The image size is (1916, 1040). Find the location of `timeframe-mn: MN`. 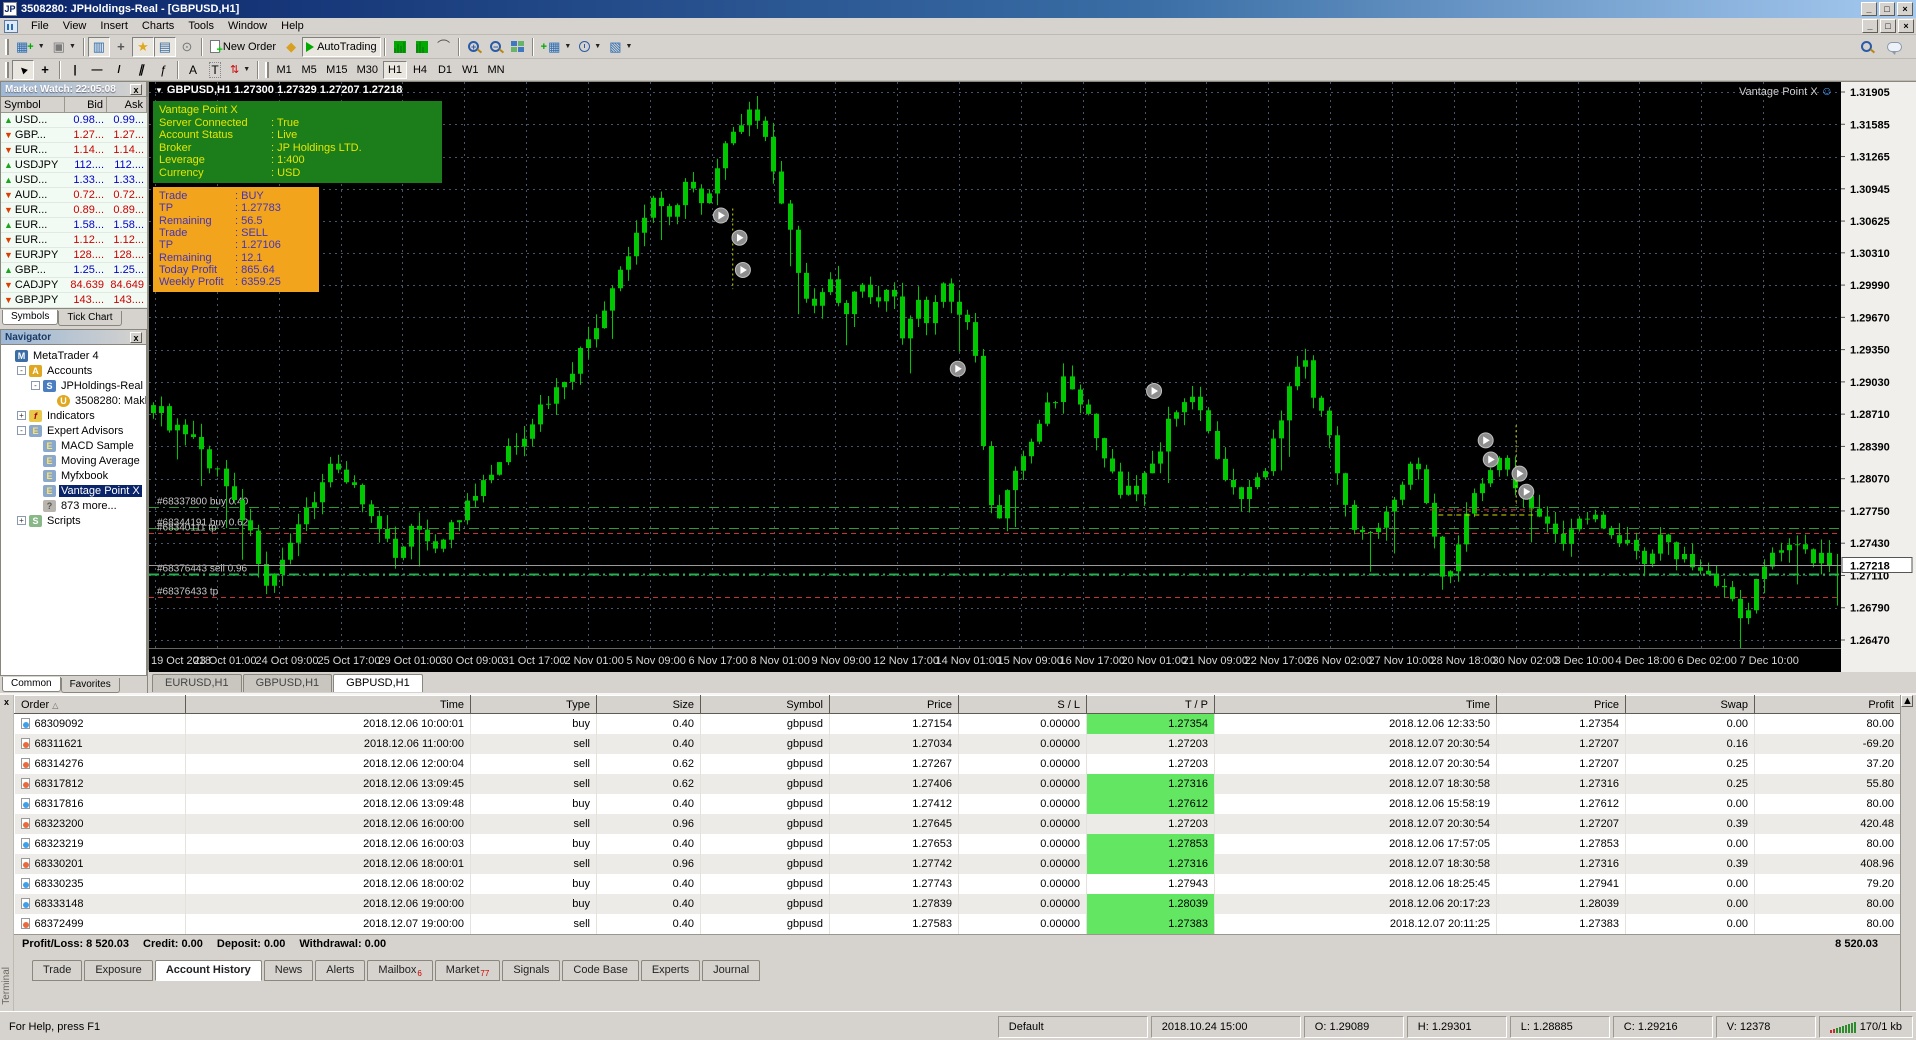

timeframe-mn: MN is located at coordinates (495, 70).